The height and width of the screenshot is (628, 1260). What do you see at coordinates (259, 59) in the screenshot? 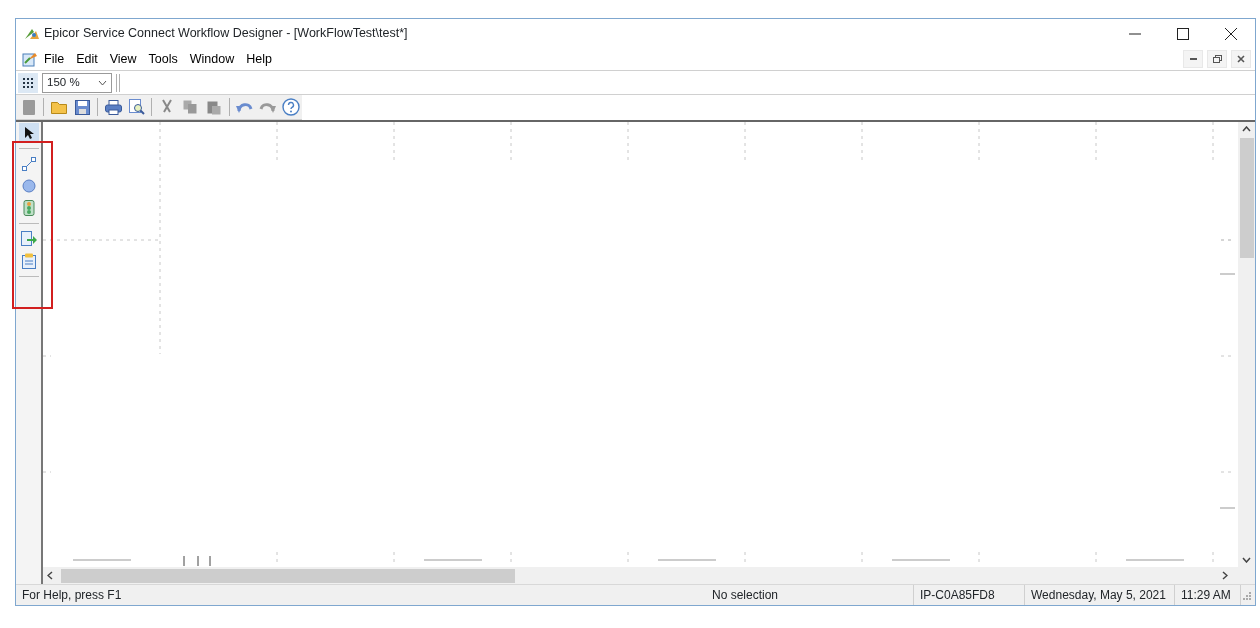
I see `menu-item: Help` at bounding box center [259, 59].